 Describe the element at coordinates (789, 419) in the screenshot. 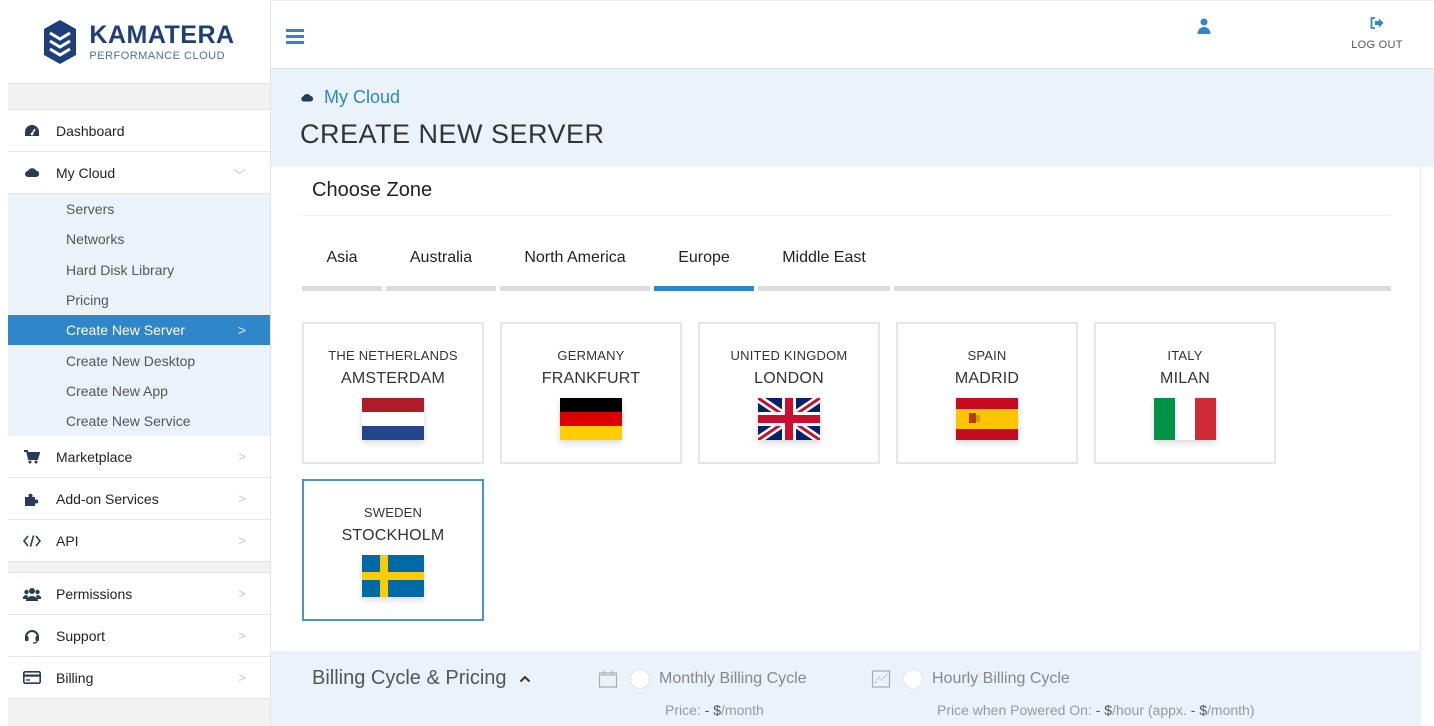

I see `uk-flag-icon` at that location.